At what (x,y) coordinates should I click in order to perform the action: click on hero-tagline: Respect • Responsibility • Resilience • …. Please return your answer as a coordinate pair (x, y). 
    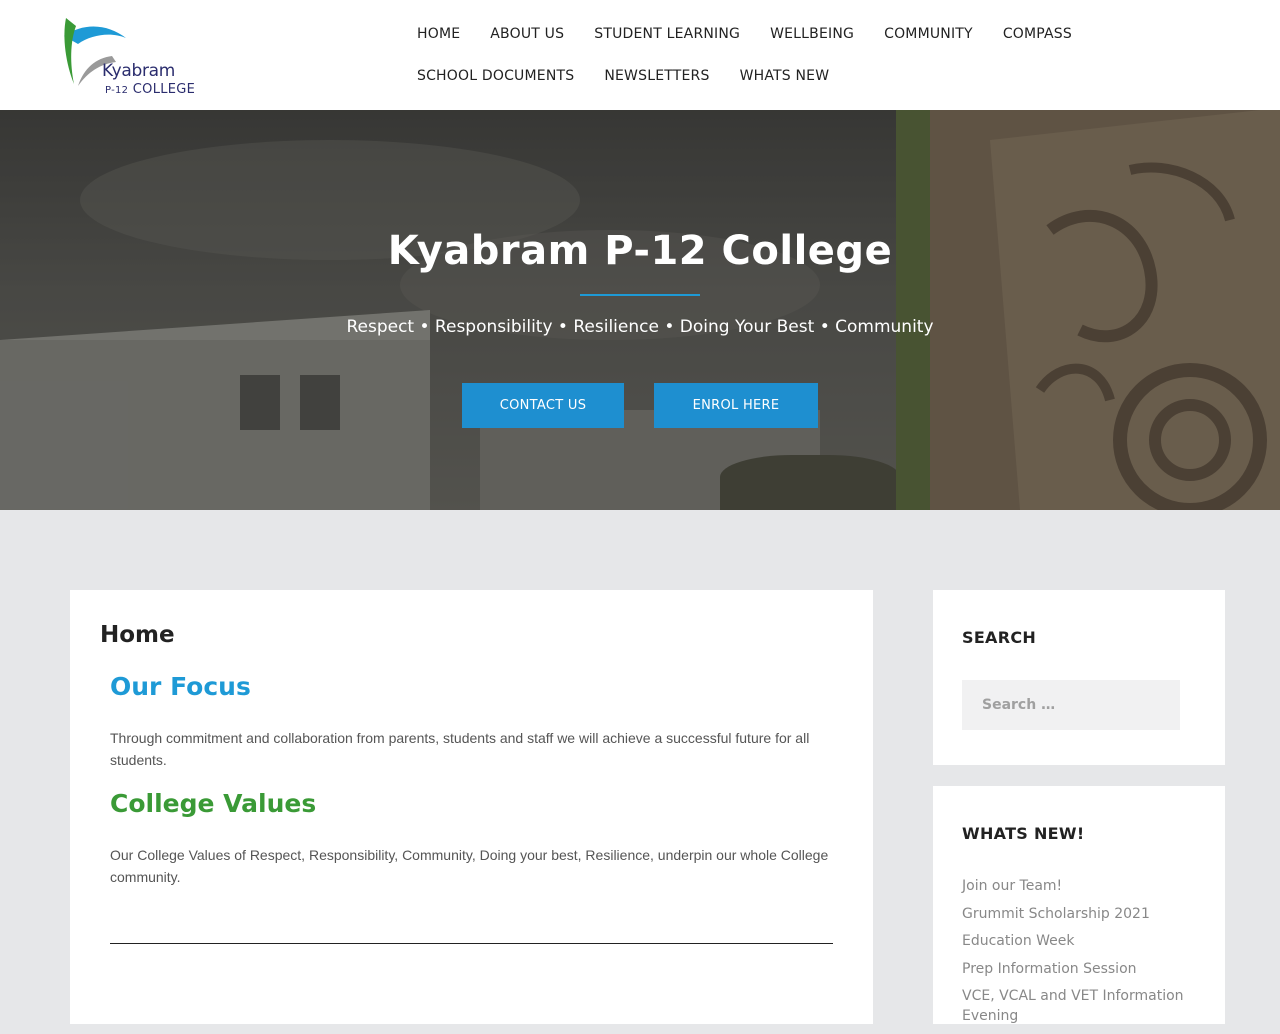
    Looking at the image, I should click on (640, 327).